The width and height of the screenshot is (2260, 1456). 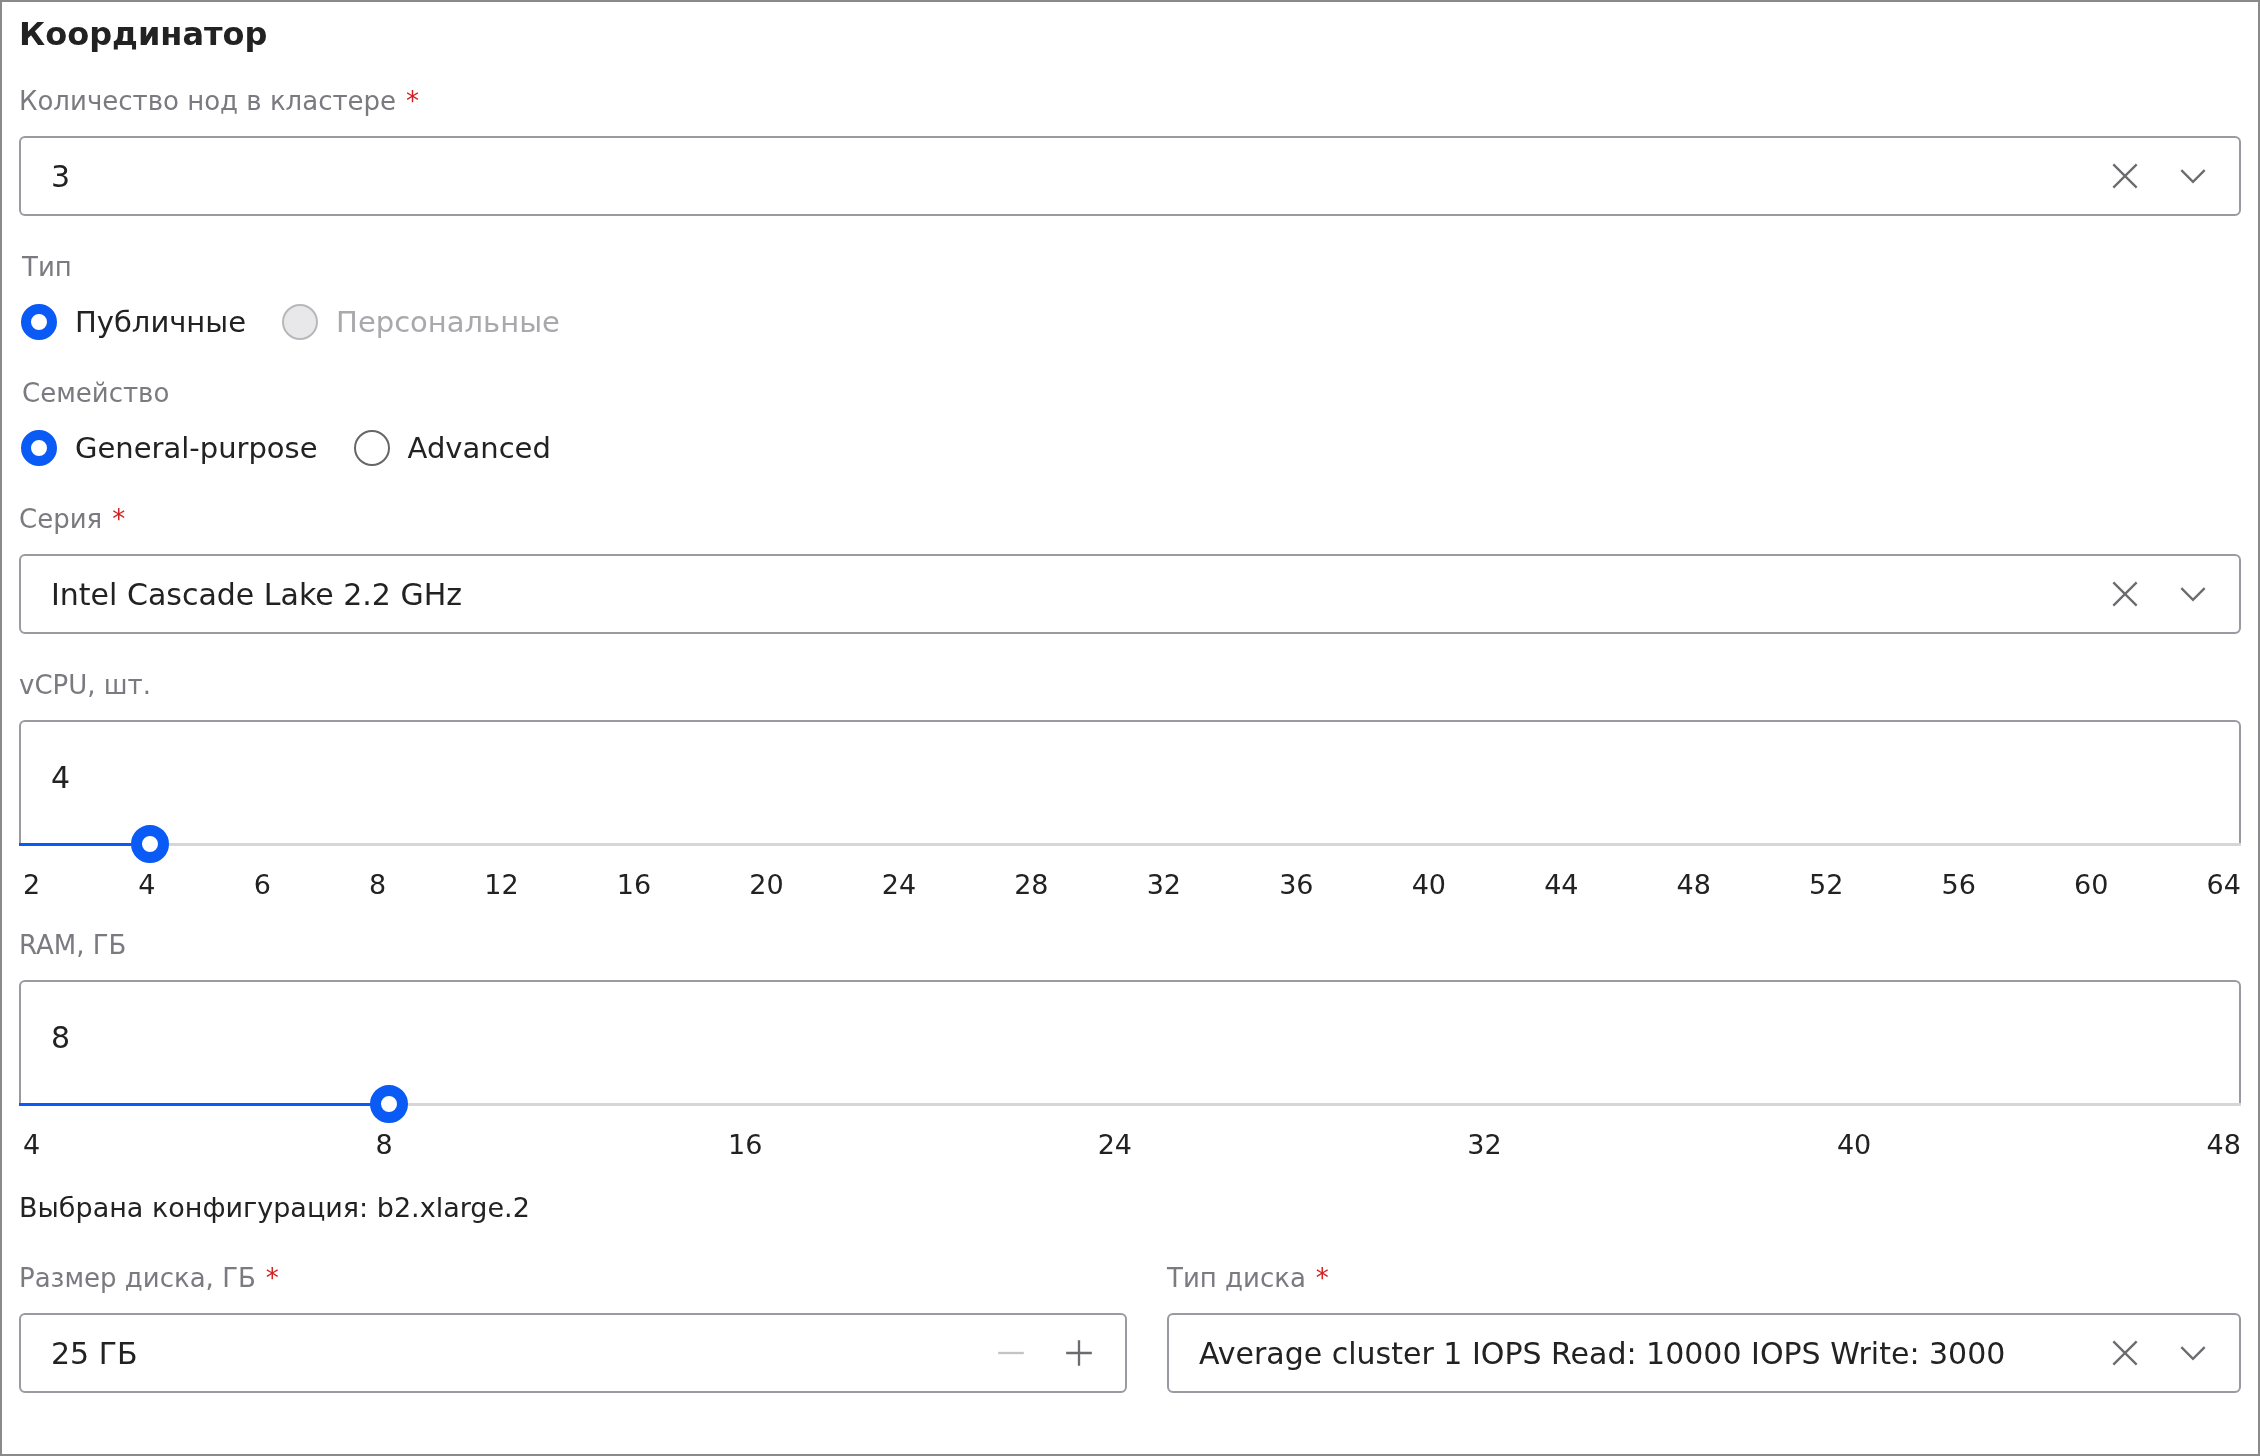 I want to click on number-field: 25 ГБ, so click(x=573, y=1353).